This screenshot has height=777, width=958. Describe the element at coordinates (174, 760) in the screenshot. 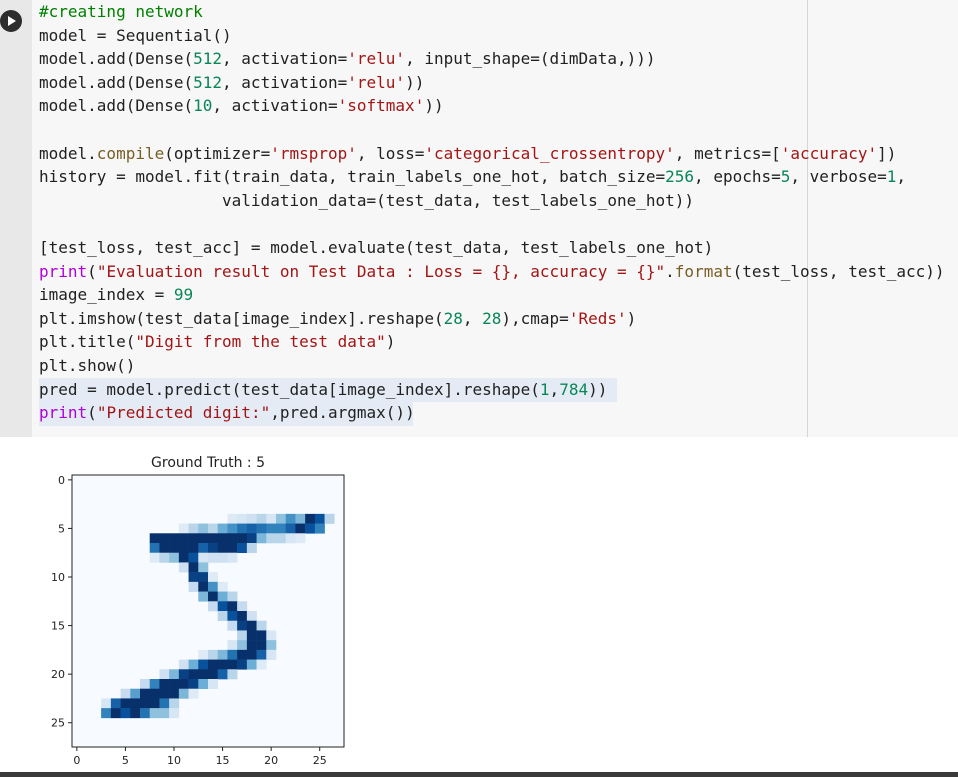

I see `x-tick-label: 10` at that location.